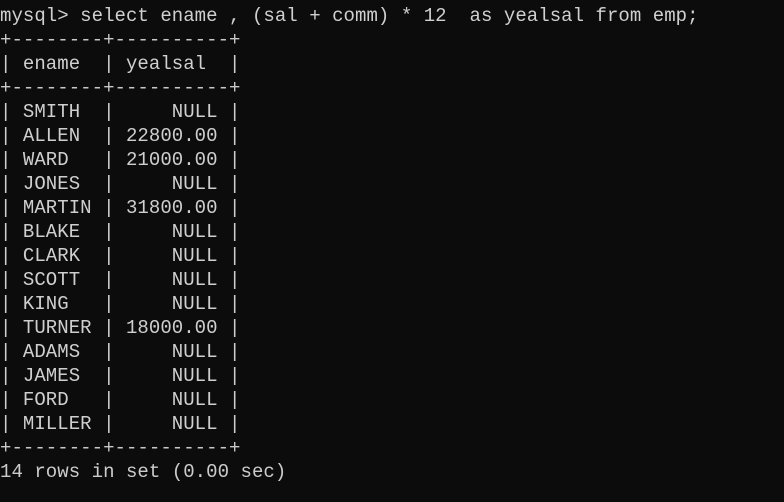  What do you see at coordinates (120, 424) in the screenshot?
I see `table-row: | MILLER | NULL |` at bounding box center [120, 424].